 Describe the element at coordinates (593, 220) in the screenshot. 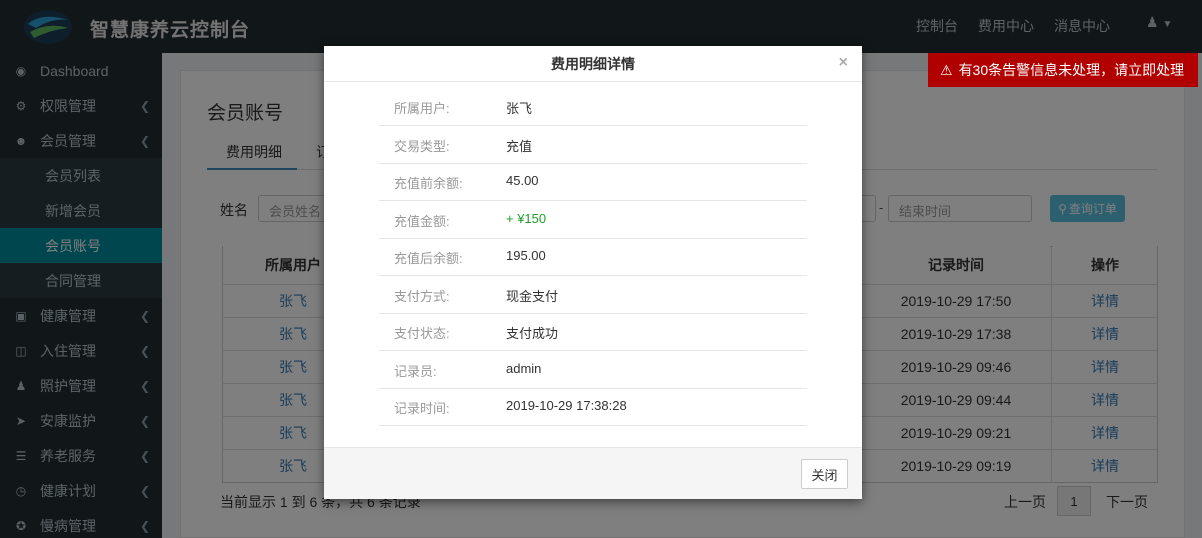

I see `detail-row-amount: 充值金额: + ¥150` at that location.